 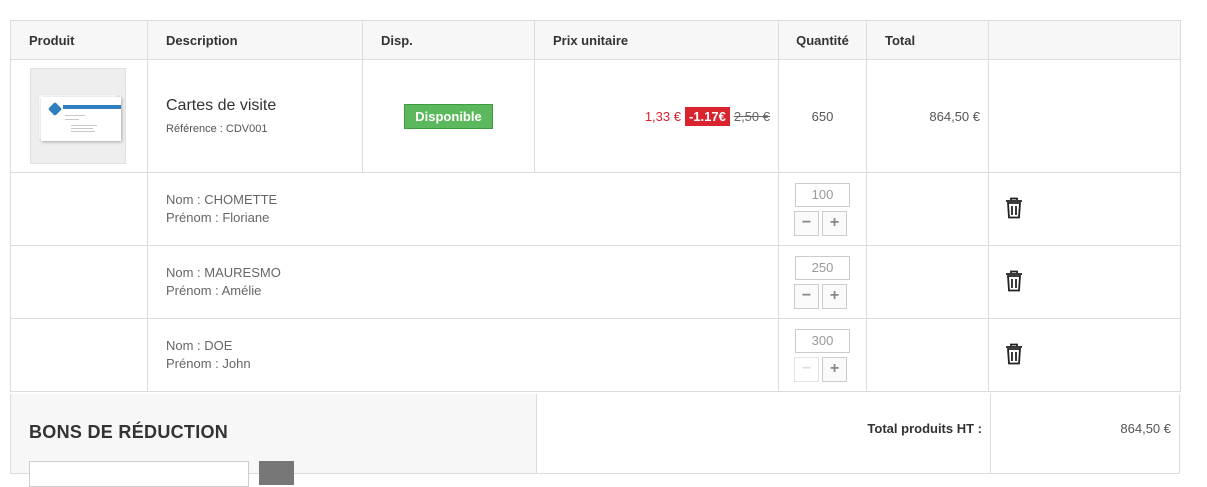 I want to click on header-description: Description, so click(x=255, y=40).